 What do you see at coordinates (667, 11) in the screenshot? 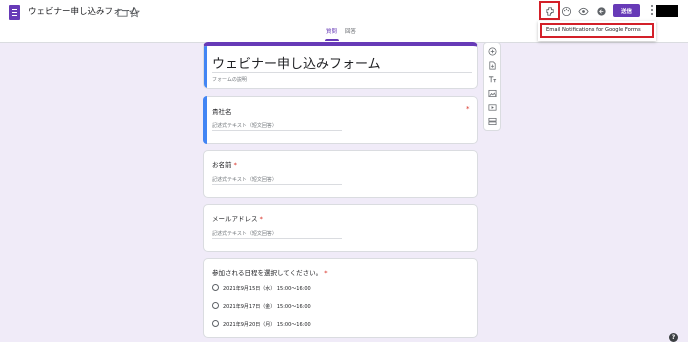
I see `avatar` at bounding box center [667, 11].